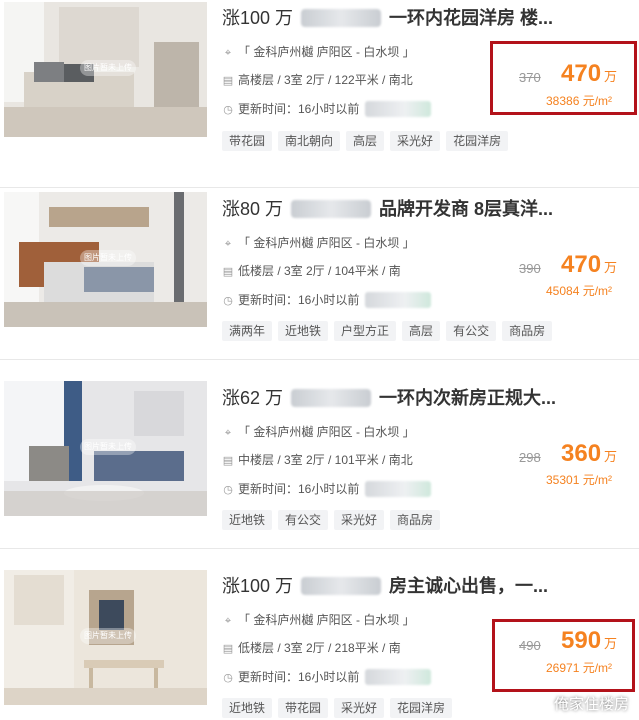 This screenshot has width=639, height=720. What do you see at coordinates (530, 645) in the screenshot?
I see `previous-price: 490` at bounding box center [530, 645].